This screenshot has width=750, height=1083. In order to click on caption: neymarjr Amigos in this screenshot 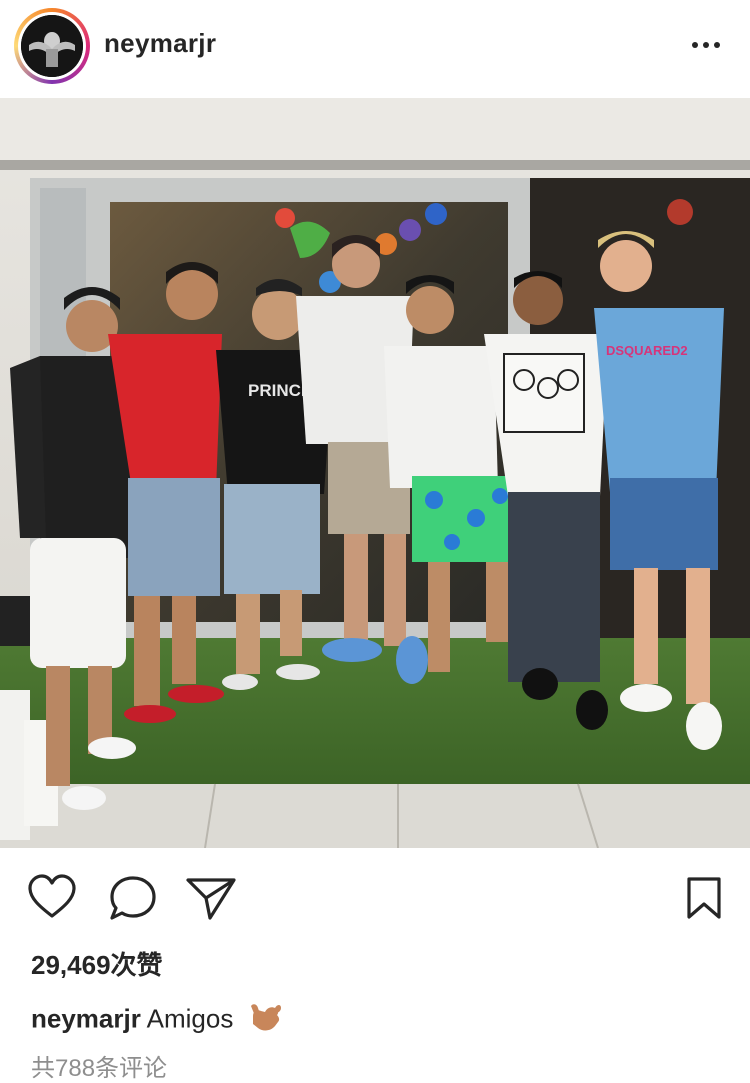, I will do `click(157, 1020)`.